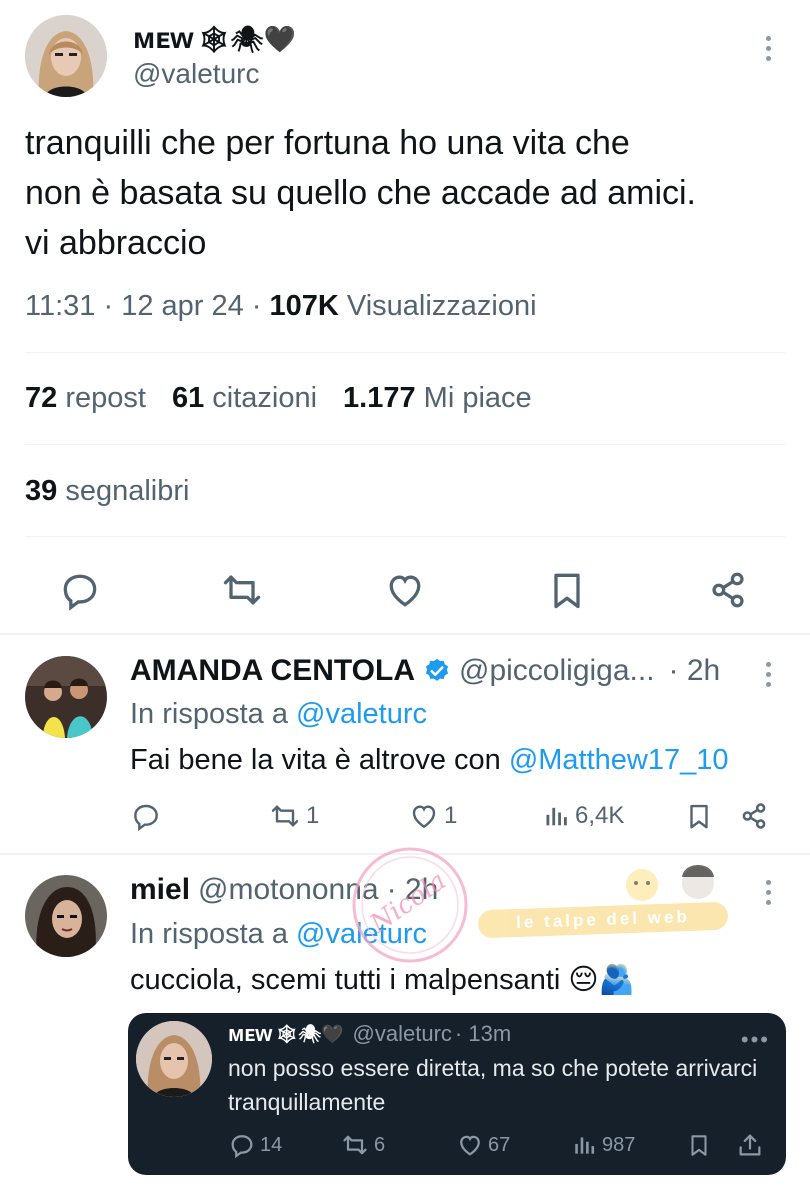 This screenshot has height=1200, width=810. What do you see at coordinates (405, 818) in the screenshot?
I see `reply-action-bar: 1 1 6,4K` at bounding box center [405, 818].